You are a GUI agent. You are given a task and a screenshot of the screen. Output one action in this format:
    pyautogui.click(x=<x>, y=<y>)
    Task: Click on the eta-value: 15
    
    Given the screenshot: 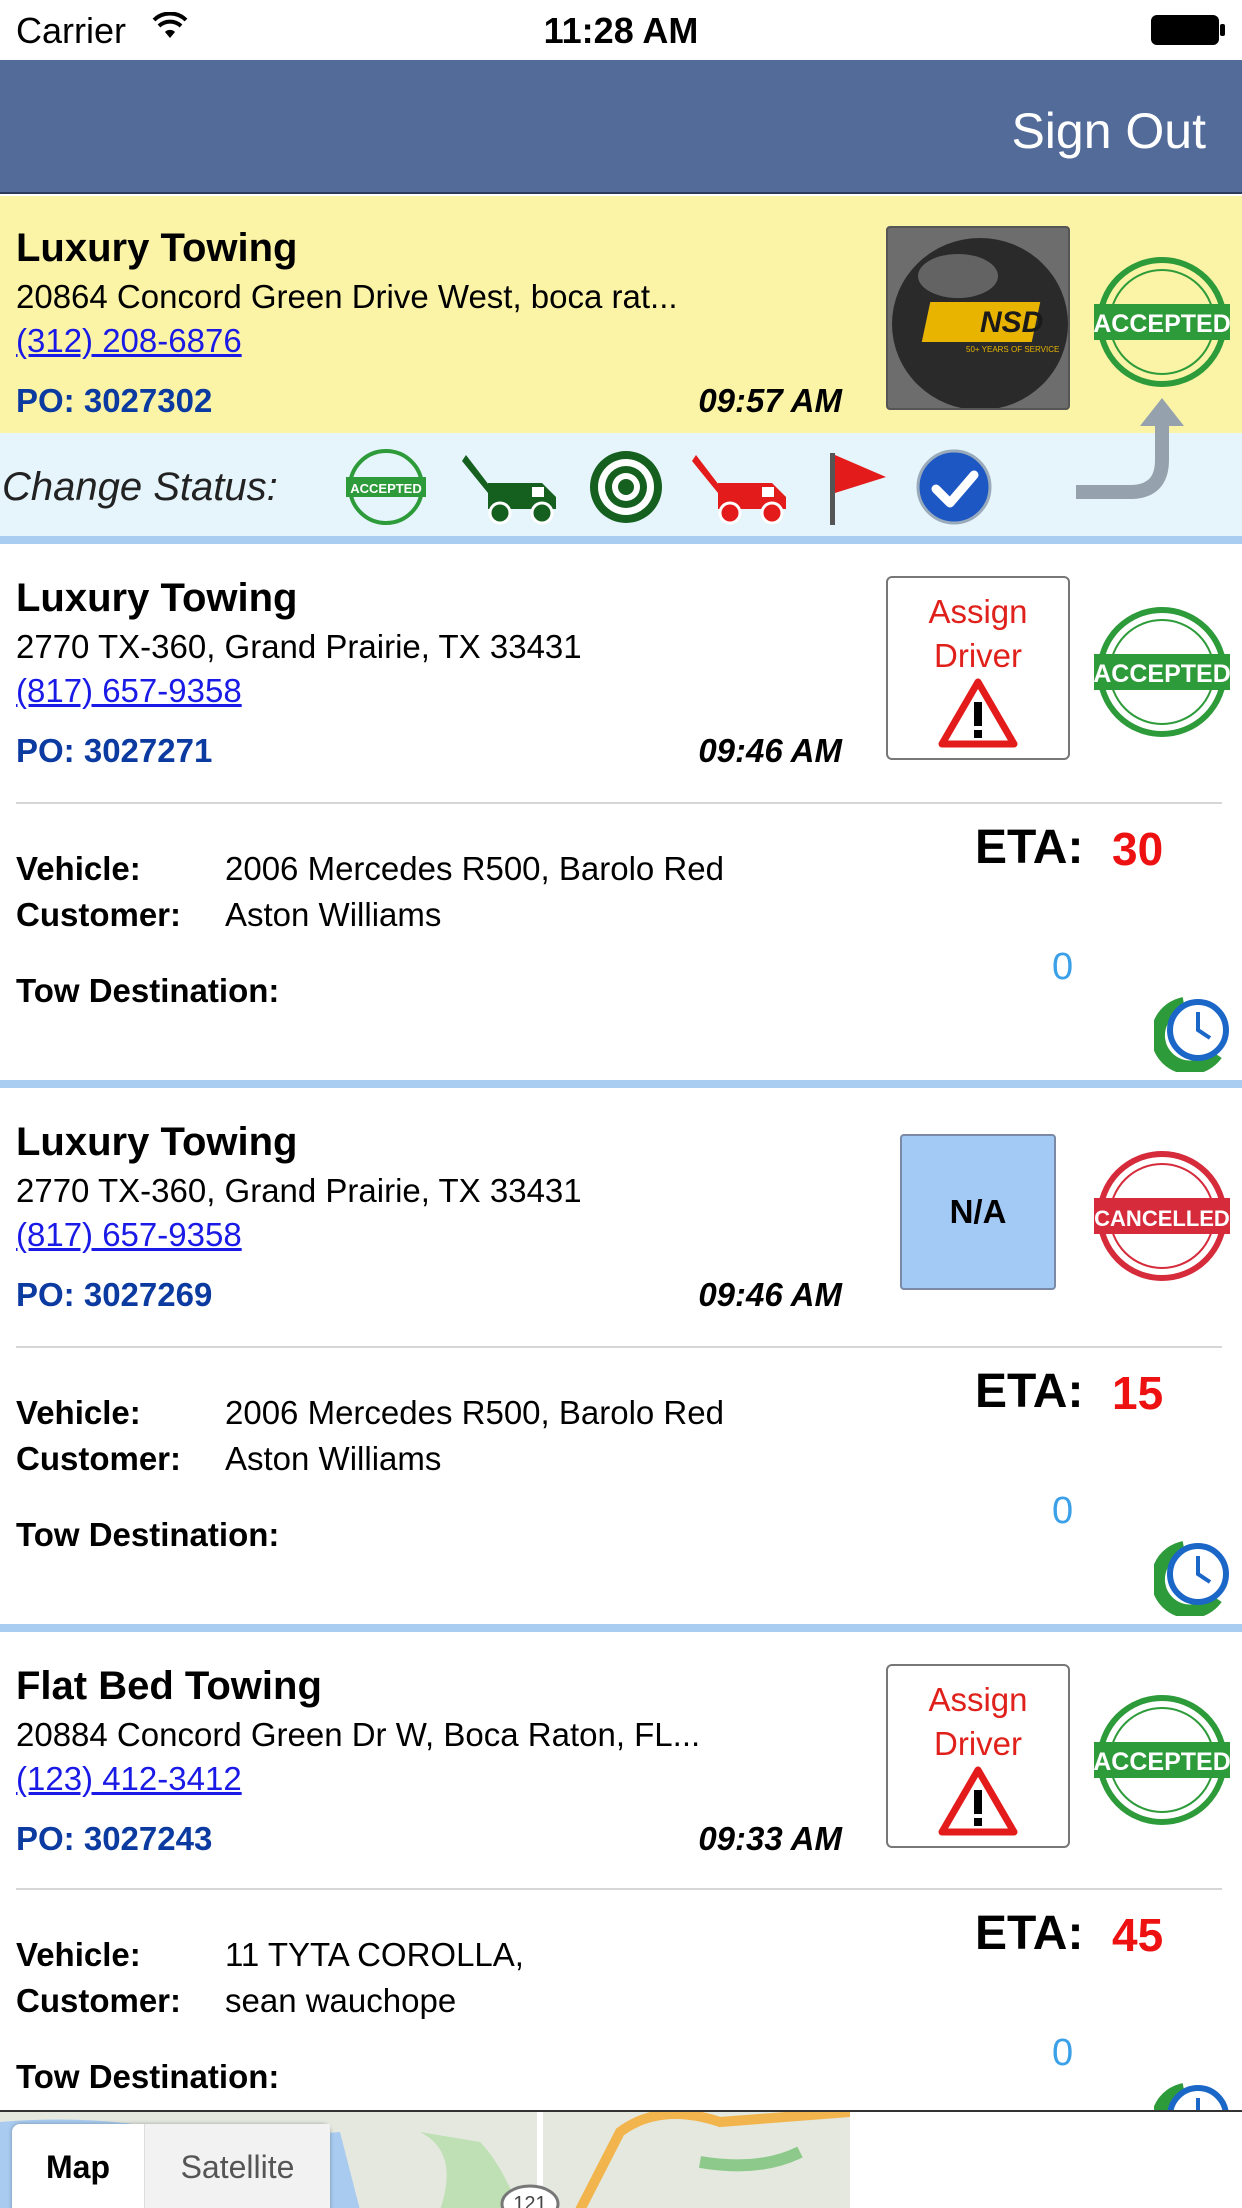 What is the action you would take?
    pyautogui.click(x=1138, y=1393)
    